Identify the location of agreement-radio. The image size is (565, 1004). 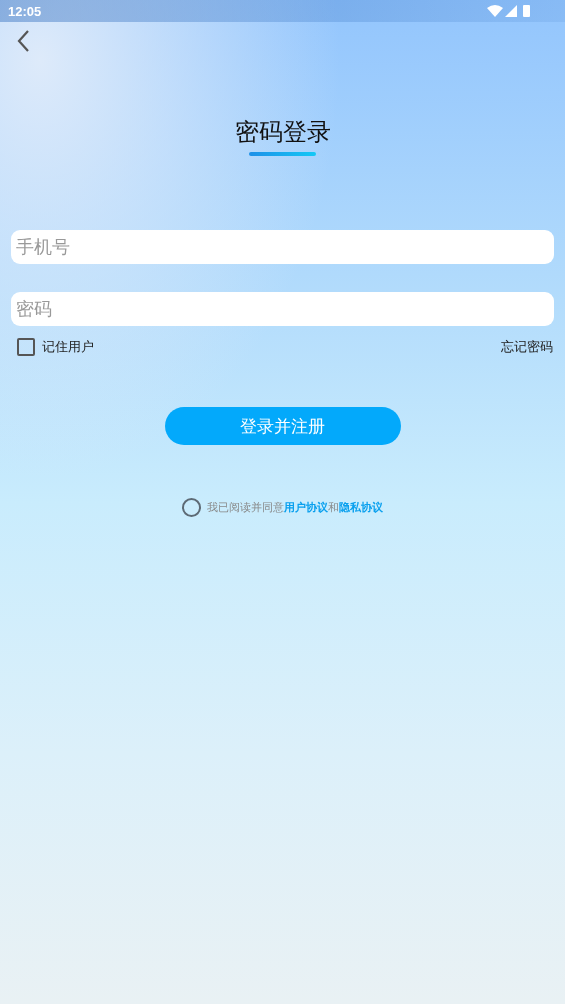
(191, 507).